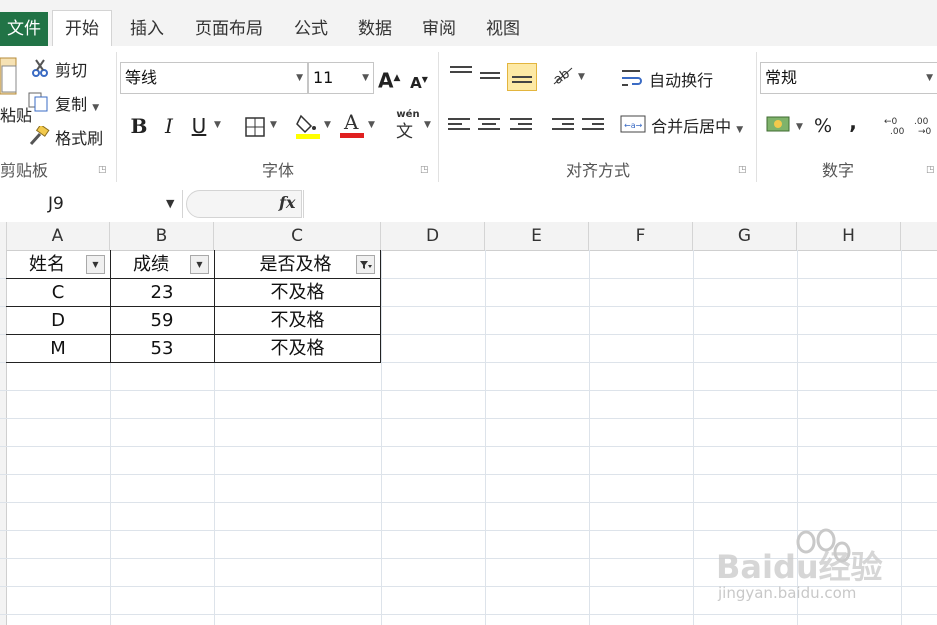 Image resolution: width=937 pixels, height=625 pixels. What do you see at coordinates (375, 29) in the screenshot?
I see `tab-data: 数据` at bounding box center [375, 29].